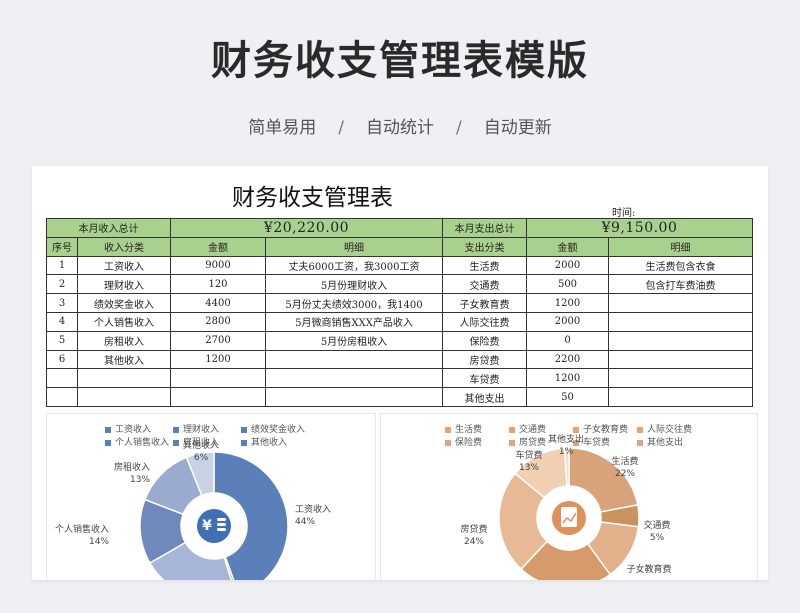  What do you see at coordinates (680, 284) in the screenshot?
I see `expense-detail-cell: 包含打车费油费` at bounding box center [680, 284].